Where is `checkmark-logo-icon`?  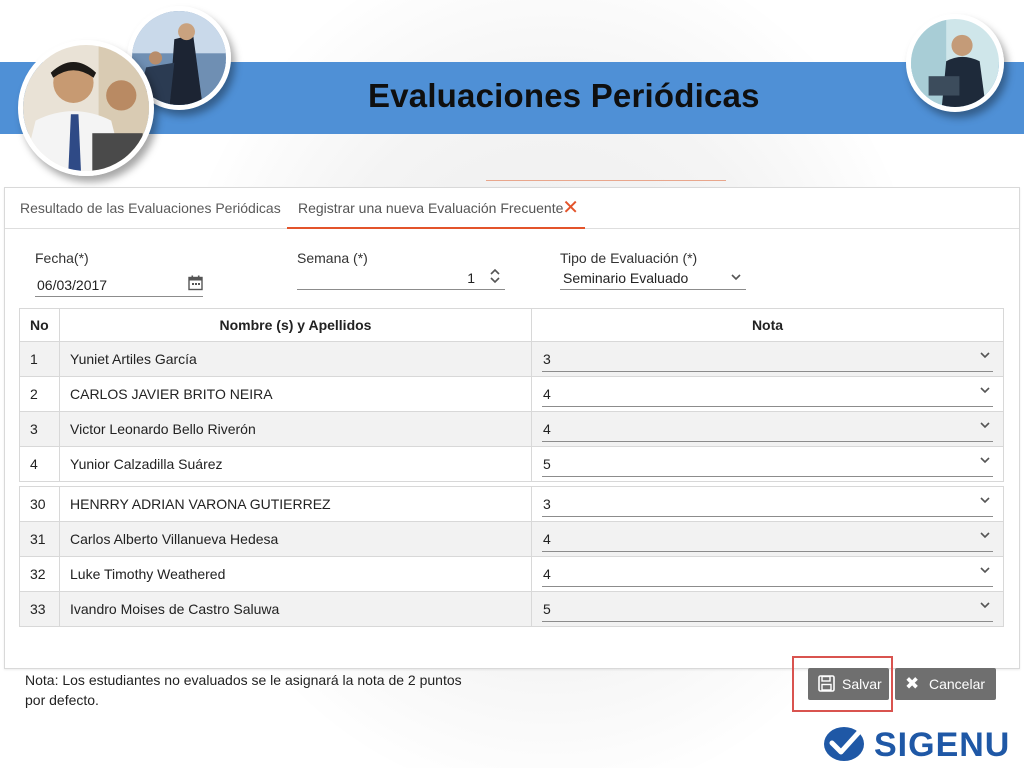 checkmark-logo-icon is located at coordinates (845, 745).